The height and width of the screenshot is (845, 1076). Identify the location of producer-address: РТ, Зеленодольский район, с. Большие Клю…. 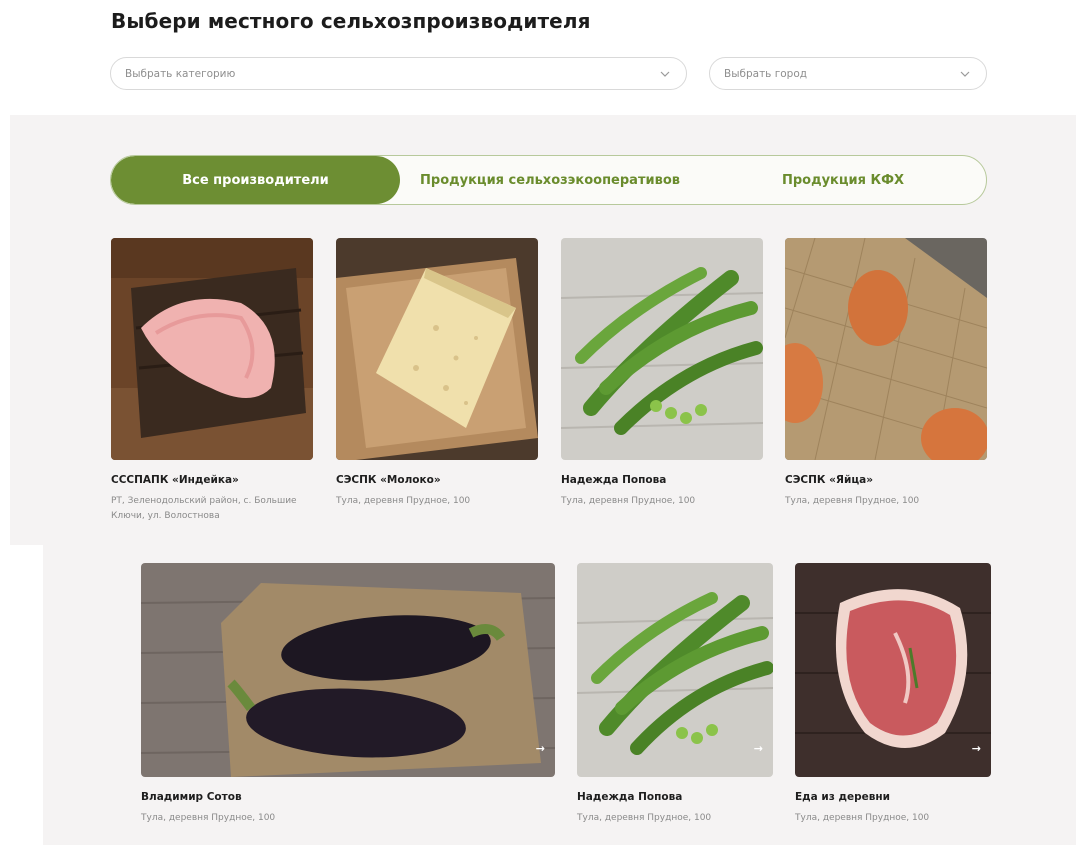
(204, 508).